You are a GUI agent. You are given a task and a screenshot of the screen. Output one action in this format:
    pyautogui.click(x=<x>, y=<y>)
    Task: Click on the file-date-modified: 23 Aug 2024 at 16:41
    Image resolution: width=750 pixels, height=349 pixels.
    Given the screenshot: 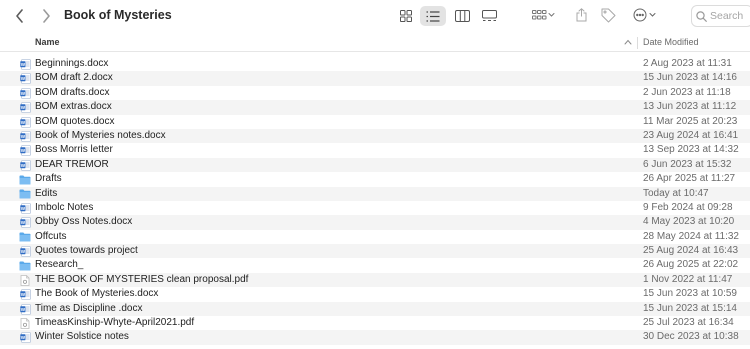 What is the action you would take?
    pyautogui.click(x=691, y=135)
    